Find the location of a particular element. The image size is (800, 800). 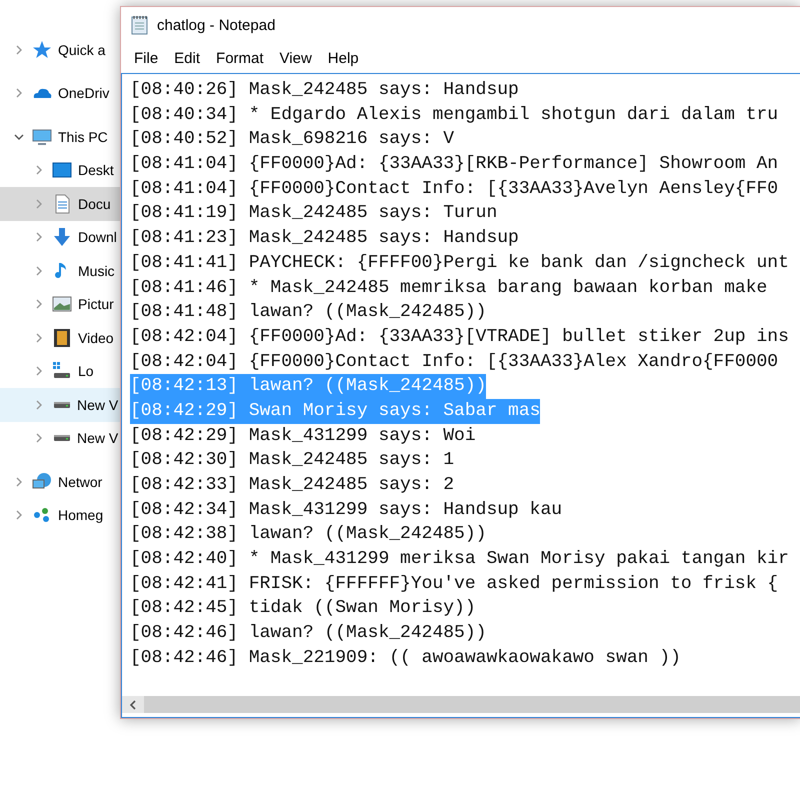

log-line: [08:41:04] {FF0000}Contact Info: [{33AA33}Avelyn Aensley{FF0 is located at coordinates (454, 189).